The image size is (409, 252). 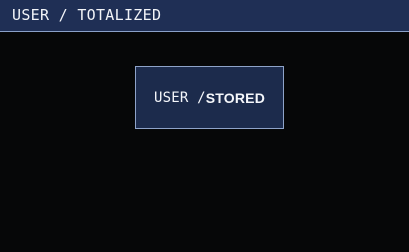 I want to click on page-title: USER / TOTALIZED, so click(x=87, y=15).